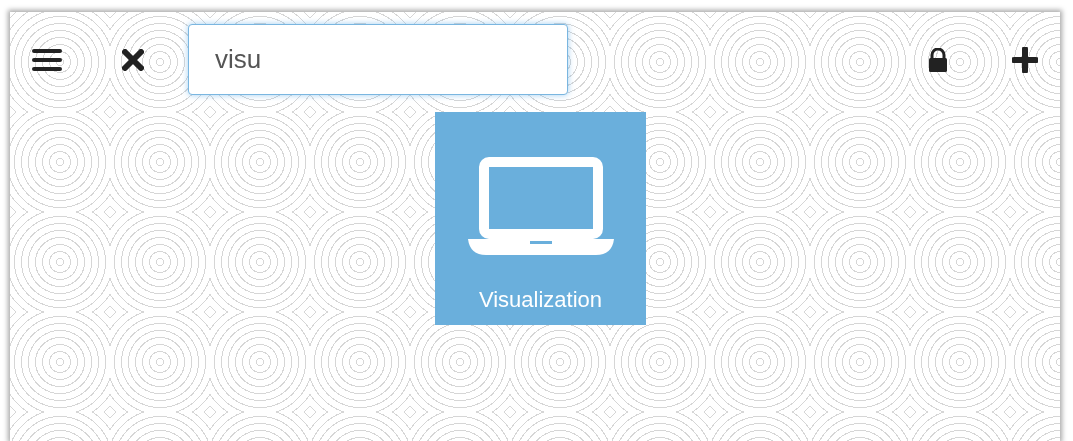  I want to click on add-icon, so click(1025, 59).